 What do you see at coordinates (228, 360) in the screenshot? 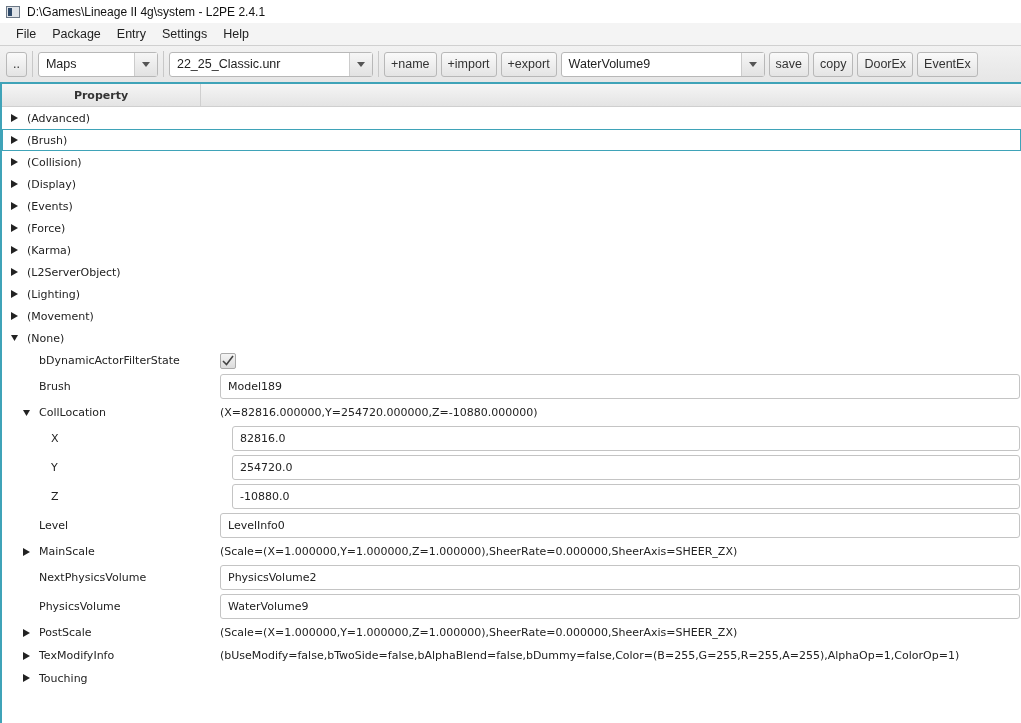
I see `checkbox` at bounding box center [228, 360].